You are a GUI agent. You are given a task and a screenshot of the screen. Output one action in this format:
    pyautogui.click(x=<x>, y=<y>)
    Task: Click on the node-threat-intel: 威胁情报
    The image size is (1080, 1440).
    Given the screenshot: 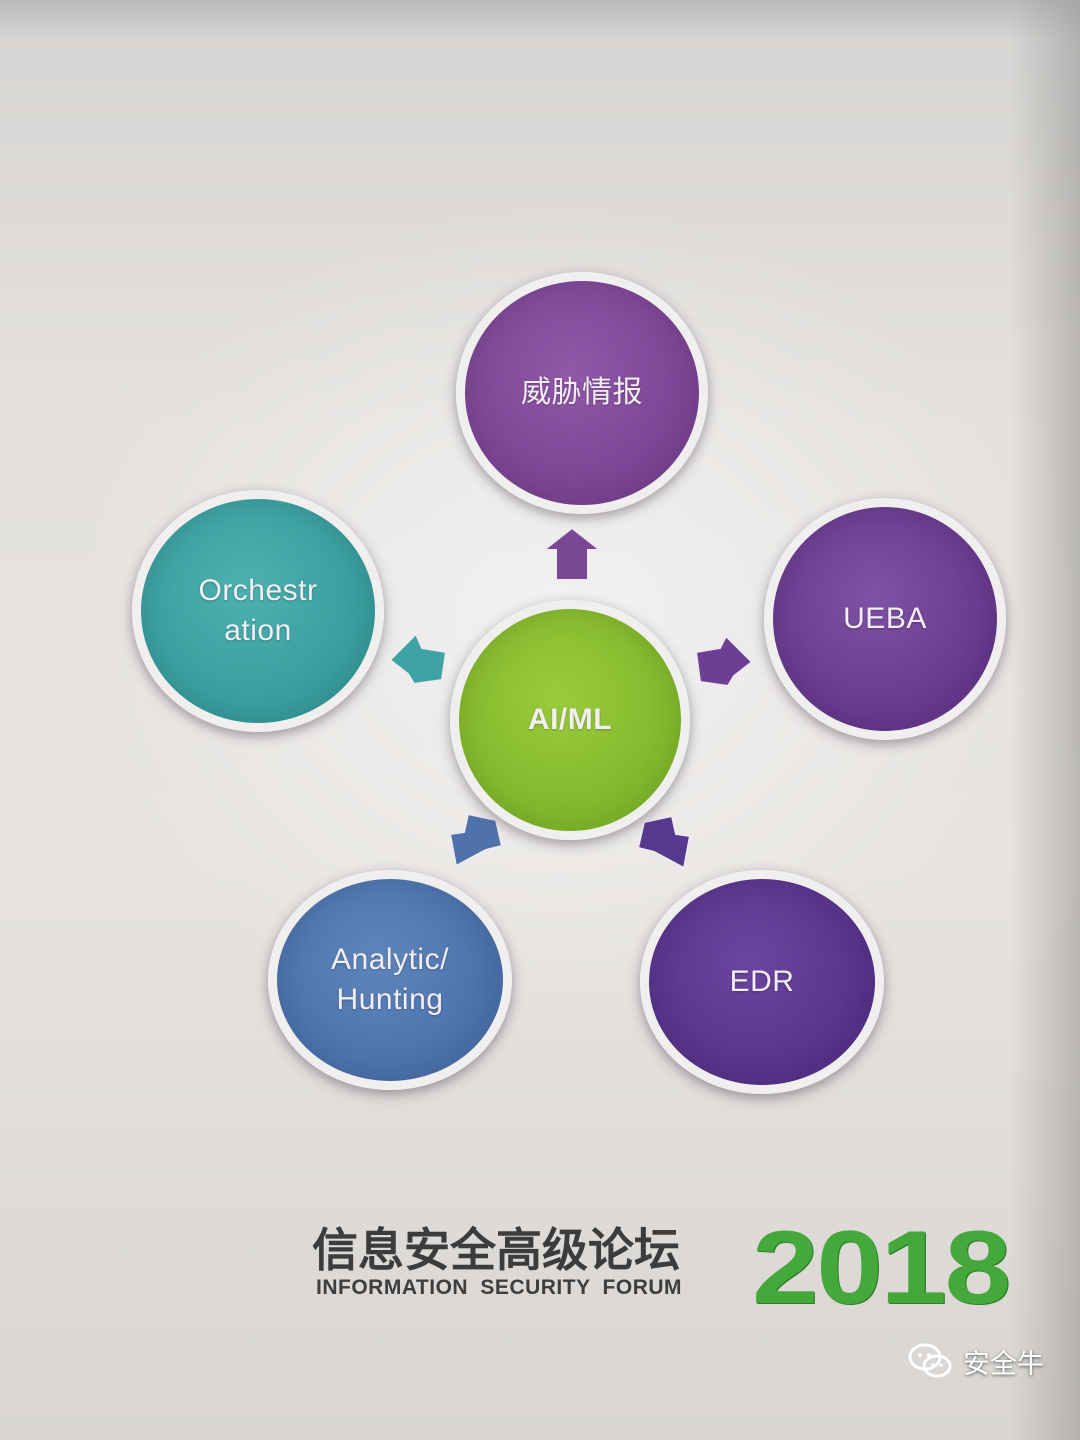 What is the action you would take?
    pyautogui.click(x=582, y=393)
    